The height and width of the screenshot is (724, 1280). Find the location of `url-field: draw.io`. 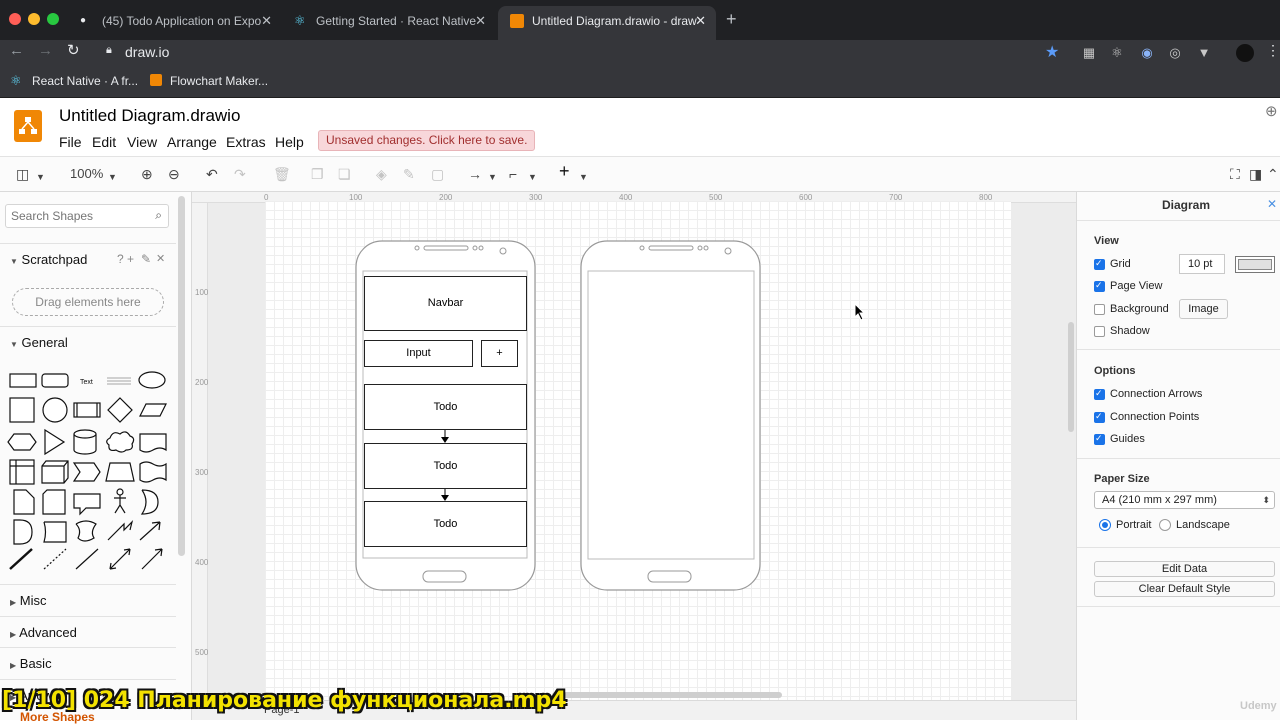

url-field: draw.io is located at coordinates (147, 52).